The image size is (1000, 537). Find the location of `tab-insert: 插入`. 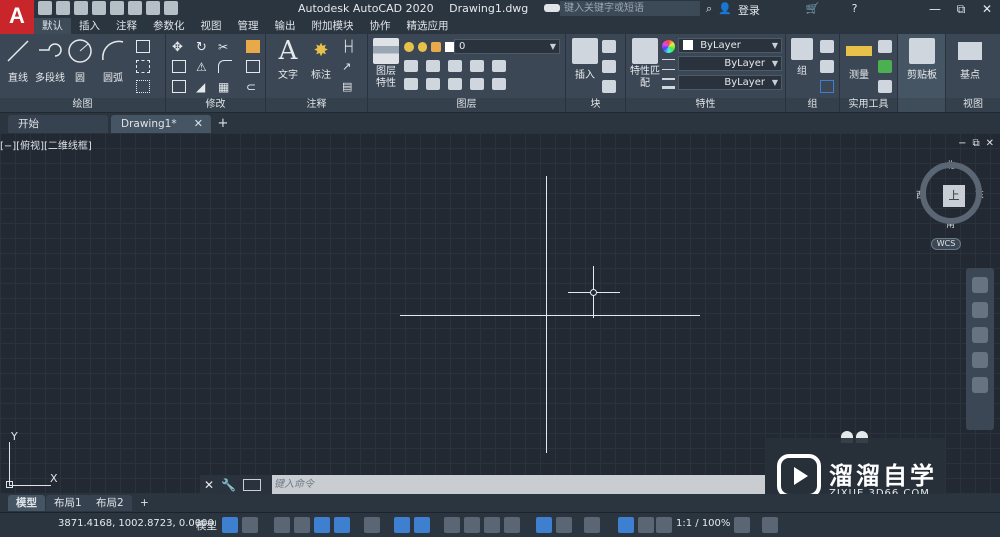

tab-insert: 插入 is located at coordinates (89, 26).